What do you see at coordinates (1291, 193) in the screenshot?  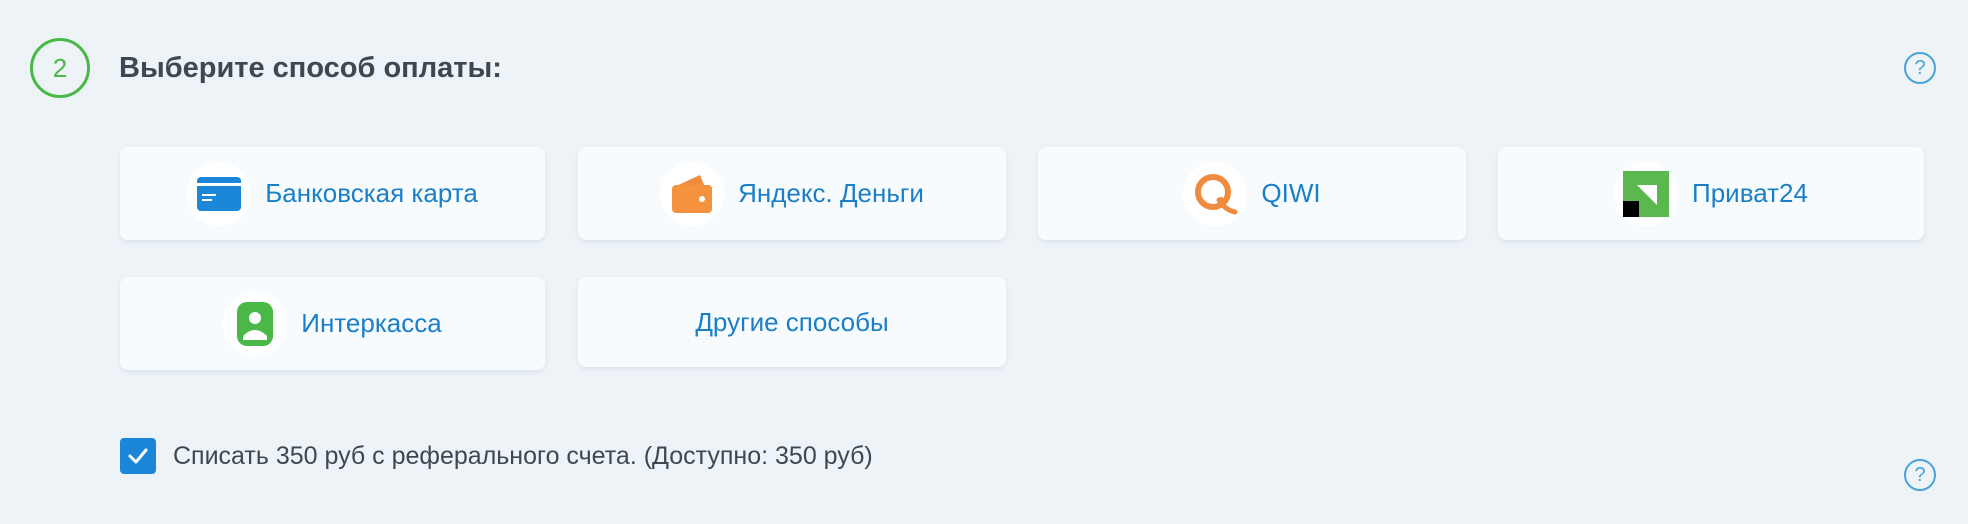 I see `payment-method-label: QIWI` at bounding box center [1291, 193].